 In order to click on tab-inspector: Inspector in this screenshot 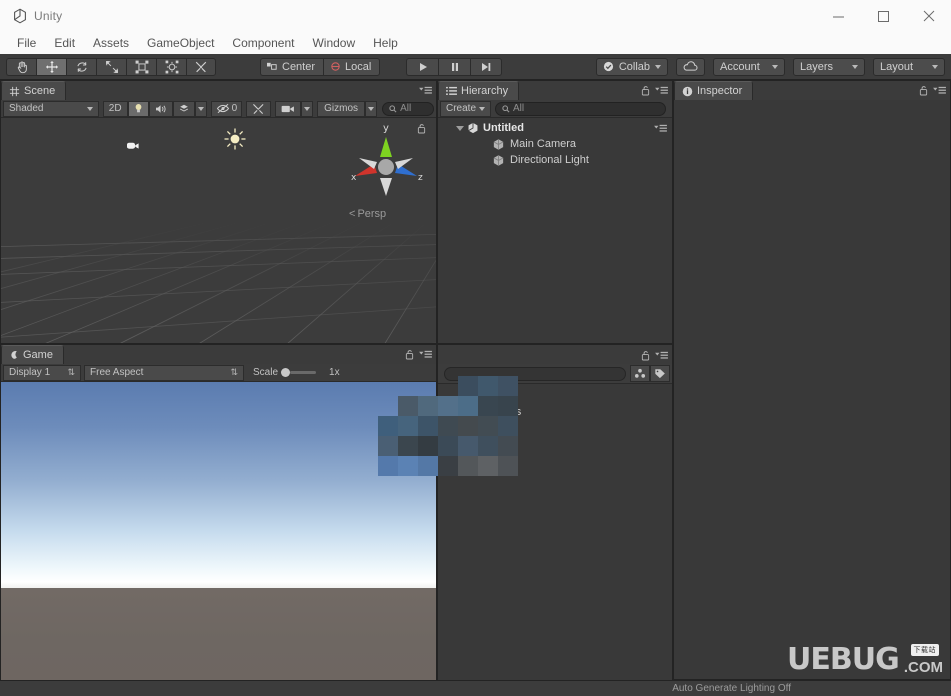, I will do `click(714, 90)`.